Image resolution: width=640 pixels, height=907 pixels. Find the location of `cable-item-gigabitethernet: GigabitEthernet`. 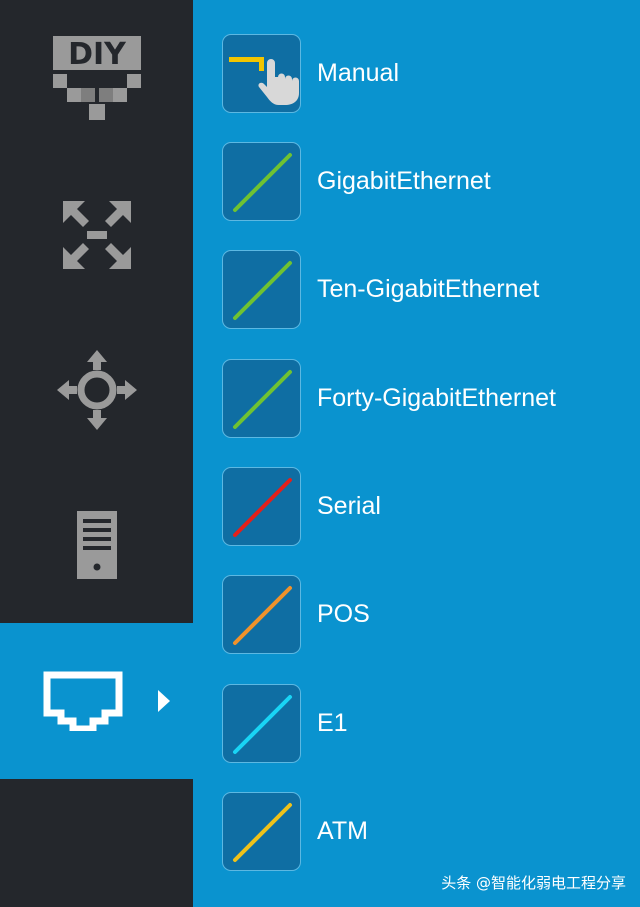

cable-item-gigabitethernet: GigabitEthernet is located at coordinates (356, 181).